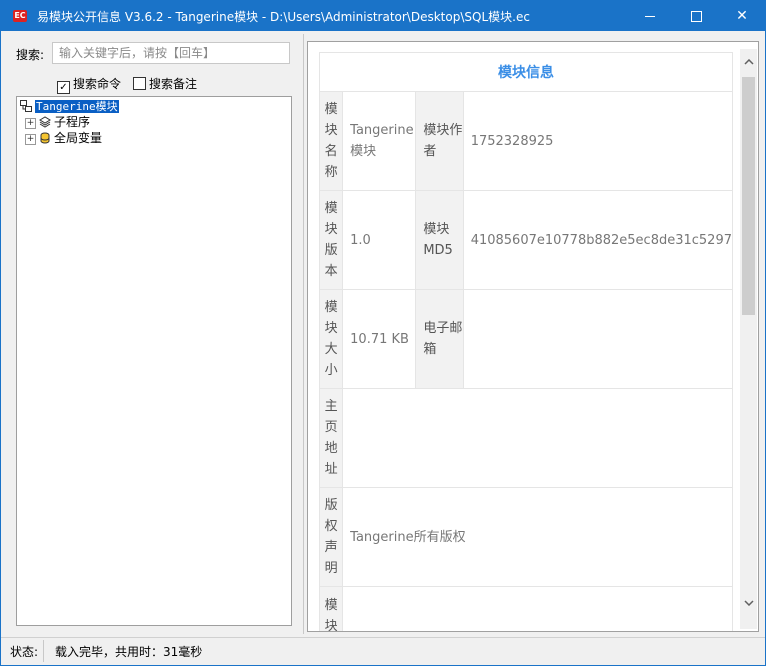 The image size is (766, 666). What do you see at coordinates (748, 61) in the screenshot?
I see `scroll-up-icon` at bounding box center [748, 61].